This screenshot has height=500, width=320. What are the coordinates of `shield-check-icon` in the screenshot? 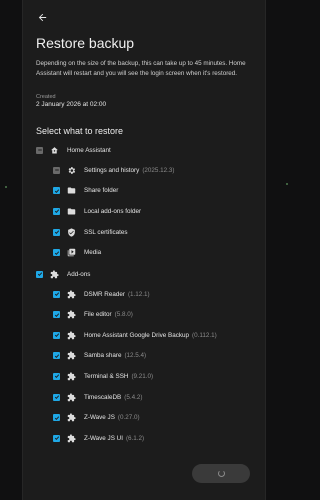 It's located at (71, 232).